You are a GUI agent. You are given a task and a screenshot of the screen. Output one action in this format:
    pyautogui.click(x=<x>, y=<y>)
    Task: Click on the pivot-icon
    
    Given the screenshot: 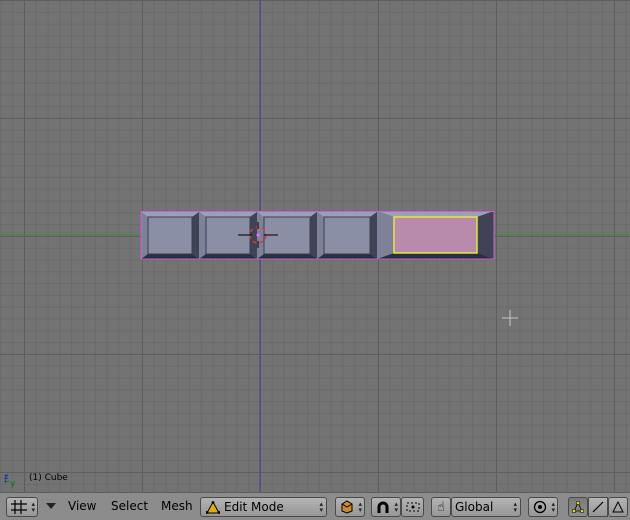 What is the action you would take?
    pyautogui.click(x=412, y=507)
    